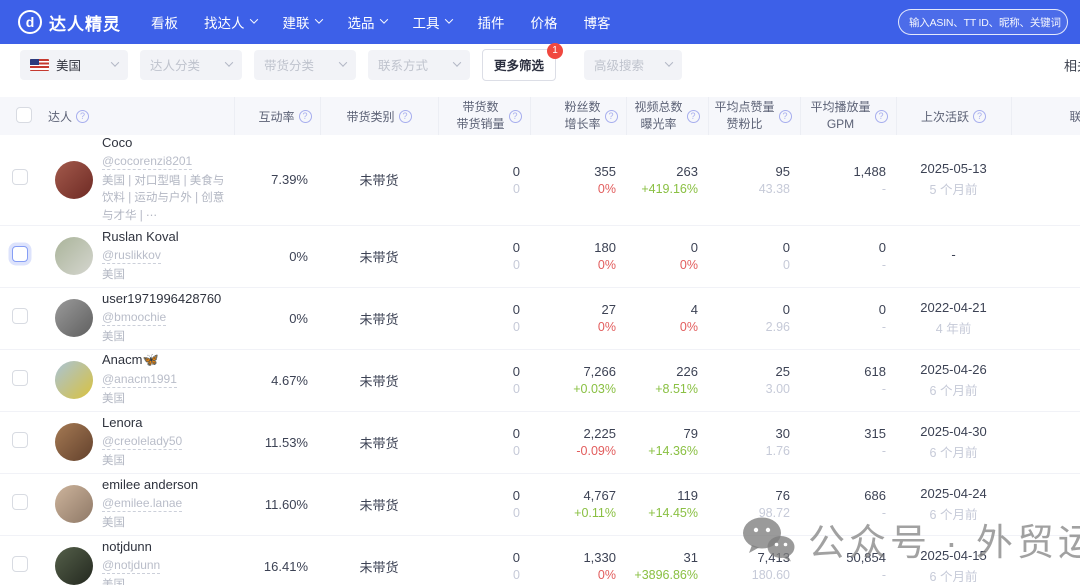  Describe the element at coordinates (953, 576) in the screenshot. I see `last-active-ago: 6 个月前` at that location.